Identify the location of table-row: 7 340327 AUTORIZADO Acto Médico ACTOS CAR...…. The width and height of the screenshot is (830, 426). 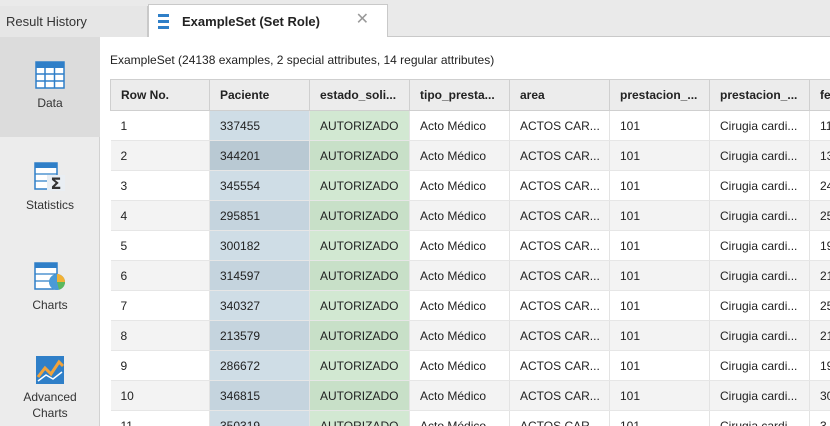
(470, 305).